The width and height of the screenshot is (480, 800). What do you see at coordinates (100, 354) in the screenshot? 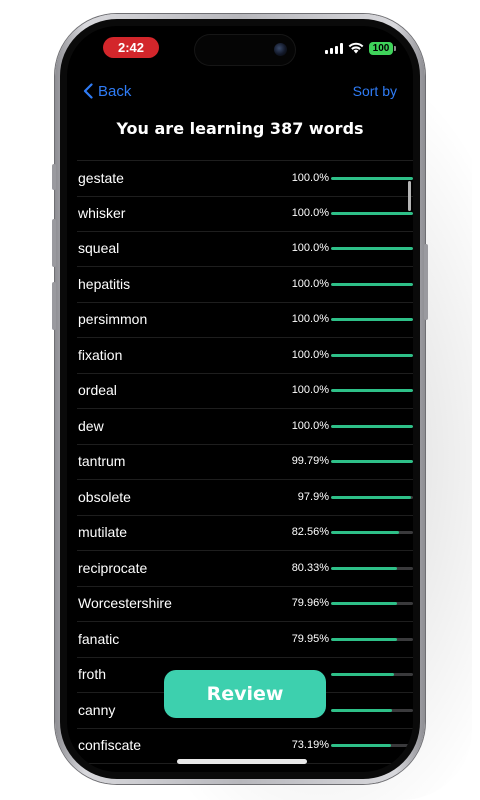
I see `word-label: fixation` at bounding box center [100, 354].